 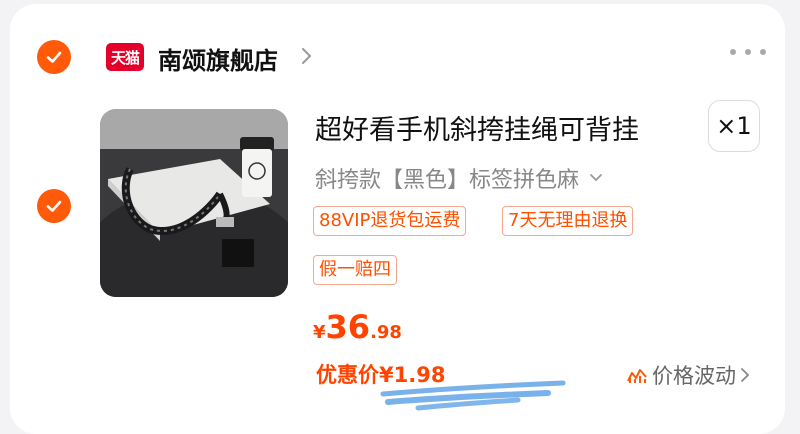 What do you see at coordinates (319, 332) in the screenshot?
I see `price-currency: ¥` at bounding box center [319, 332].